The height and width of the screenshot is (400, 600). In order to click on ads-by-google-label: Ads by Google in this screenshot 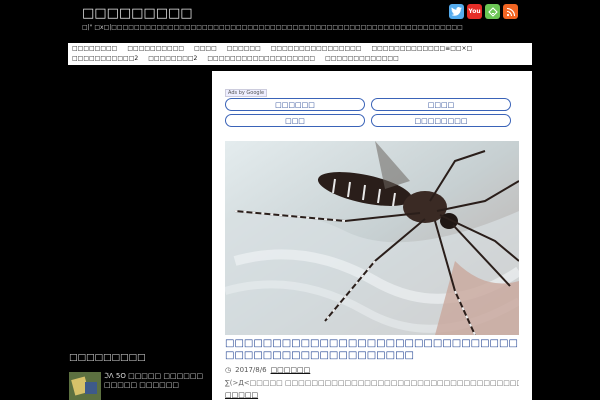, I will do `click(246, 93)`.